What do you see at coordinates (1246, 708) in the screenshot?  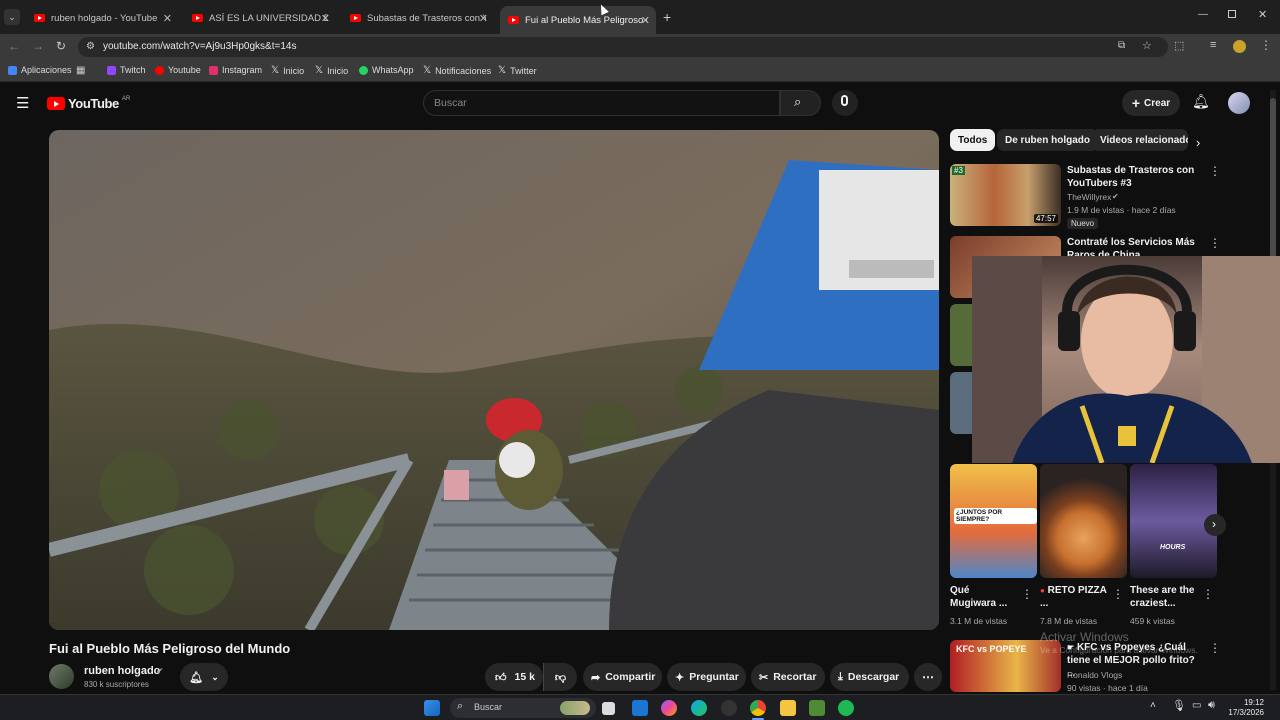 I see `clock: 19:12 17/3/2026` at bounding box center [1246, 708].